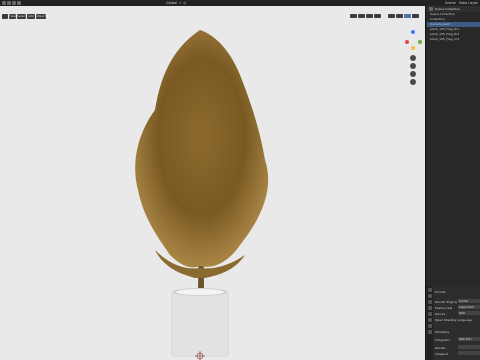 The image size is (480, 360). What do you see at coordinates (444, 308) in the screenshot?
I see `feature-set-label: Feature Set` at bounding box center [444, 308].